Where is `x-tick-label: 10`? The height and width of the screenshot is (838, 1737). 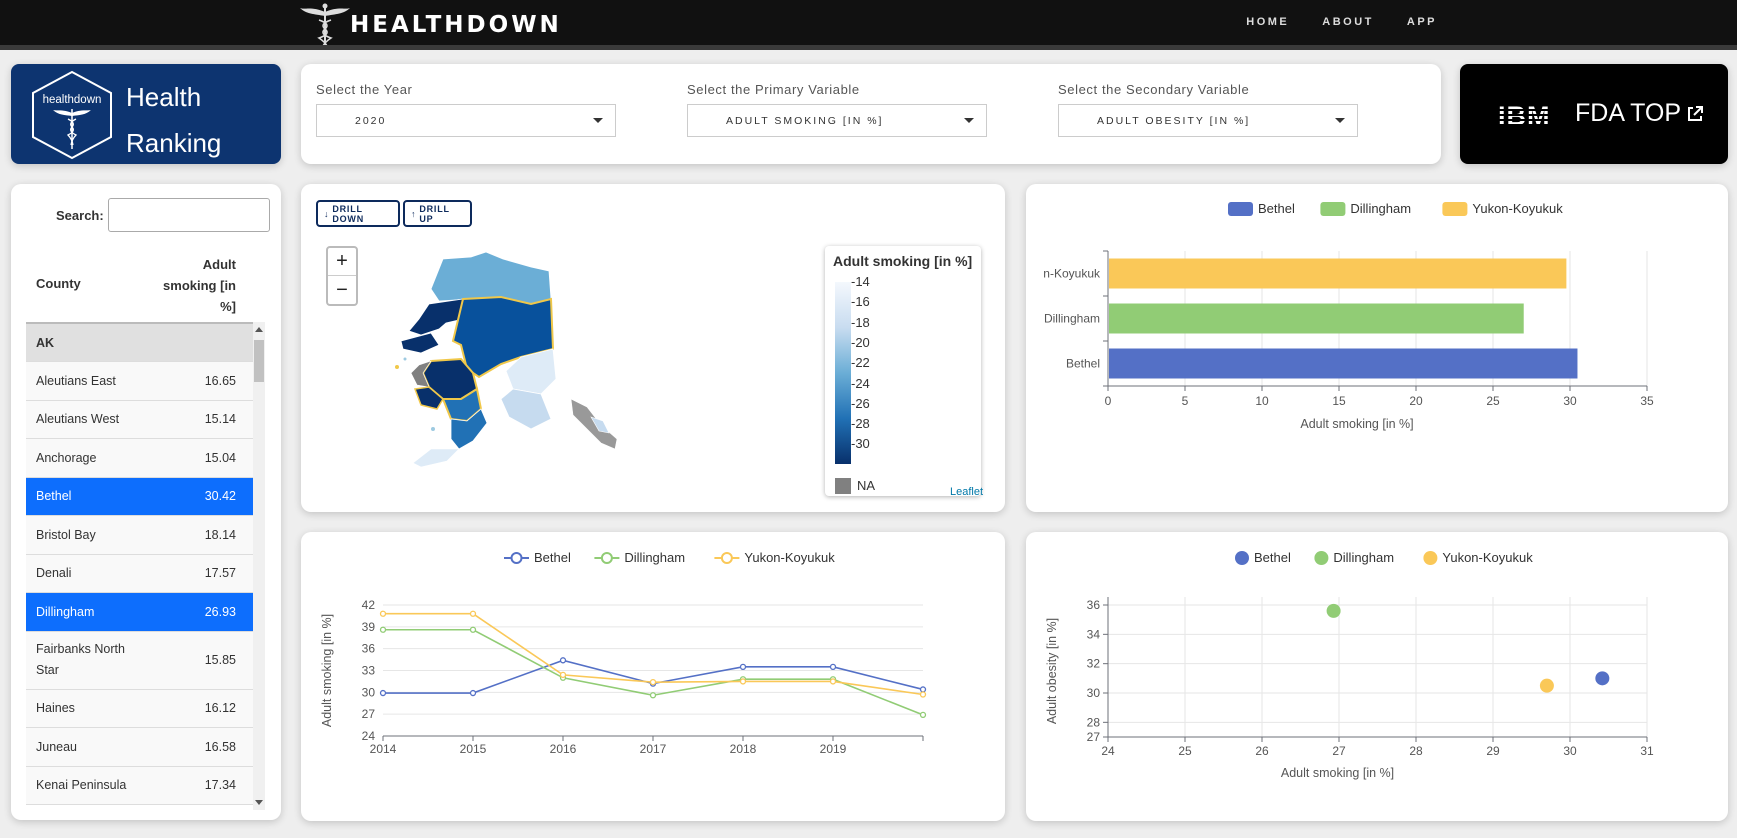 x-tick-label: 10 is located at coordinates (1262, 401).